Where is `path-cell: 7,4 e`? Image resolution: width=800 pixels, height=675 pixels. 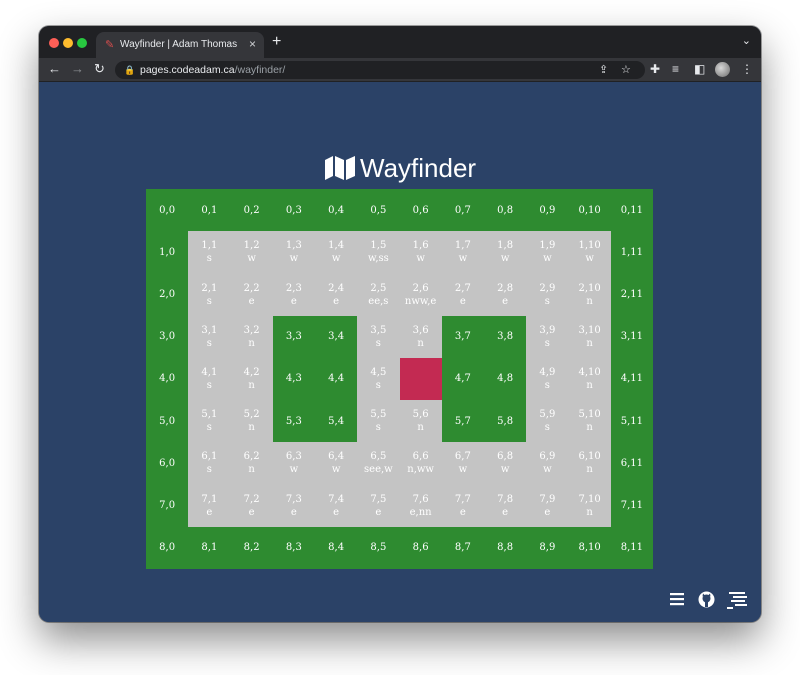 path-cell: 7,4 e is located at coordinates (336, 505).